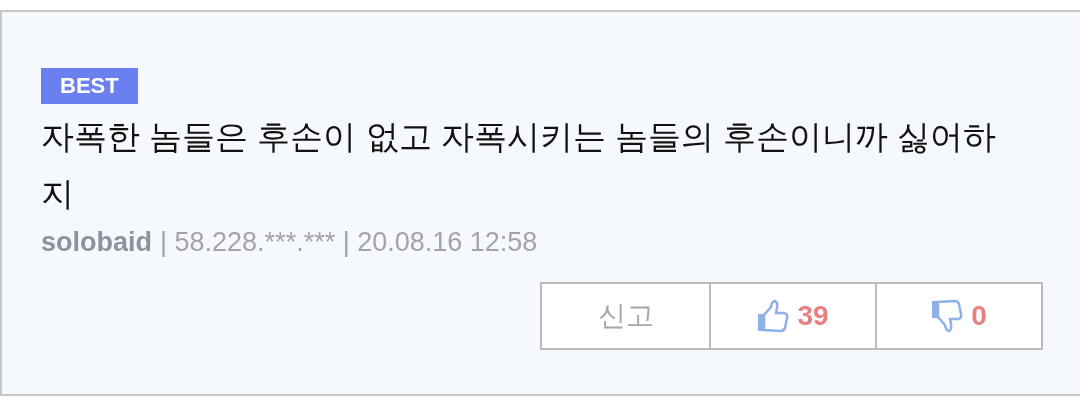 The height and width of the screenshot is (406, 1080). What do you see at coordinates (89, 86) in the screenshot?
I see `best-badge: BEST` at bounding box center [89, 86].